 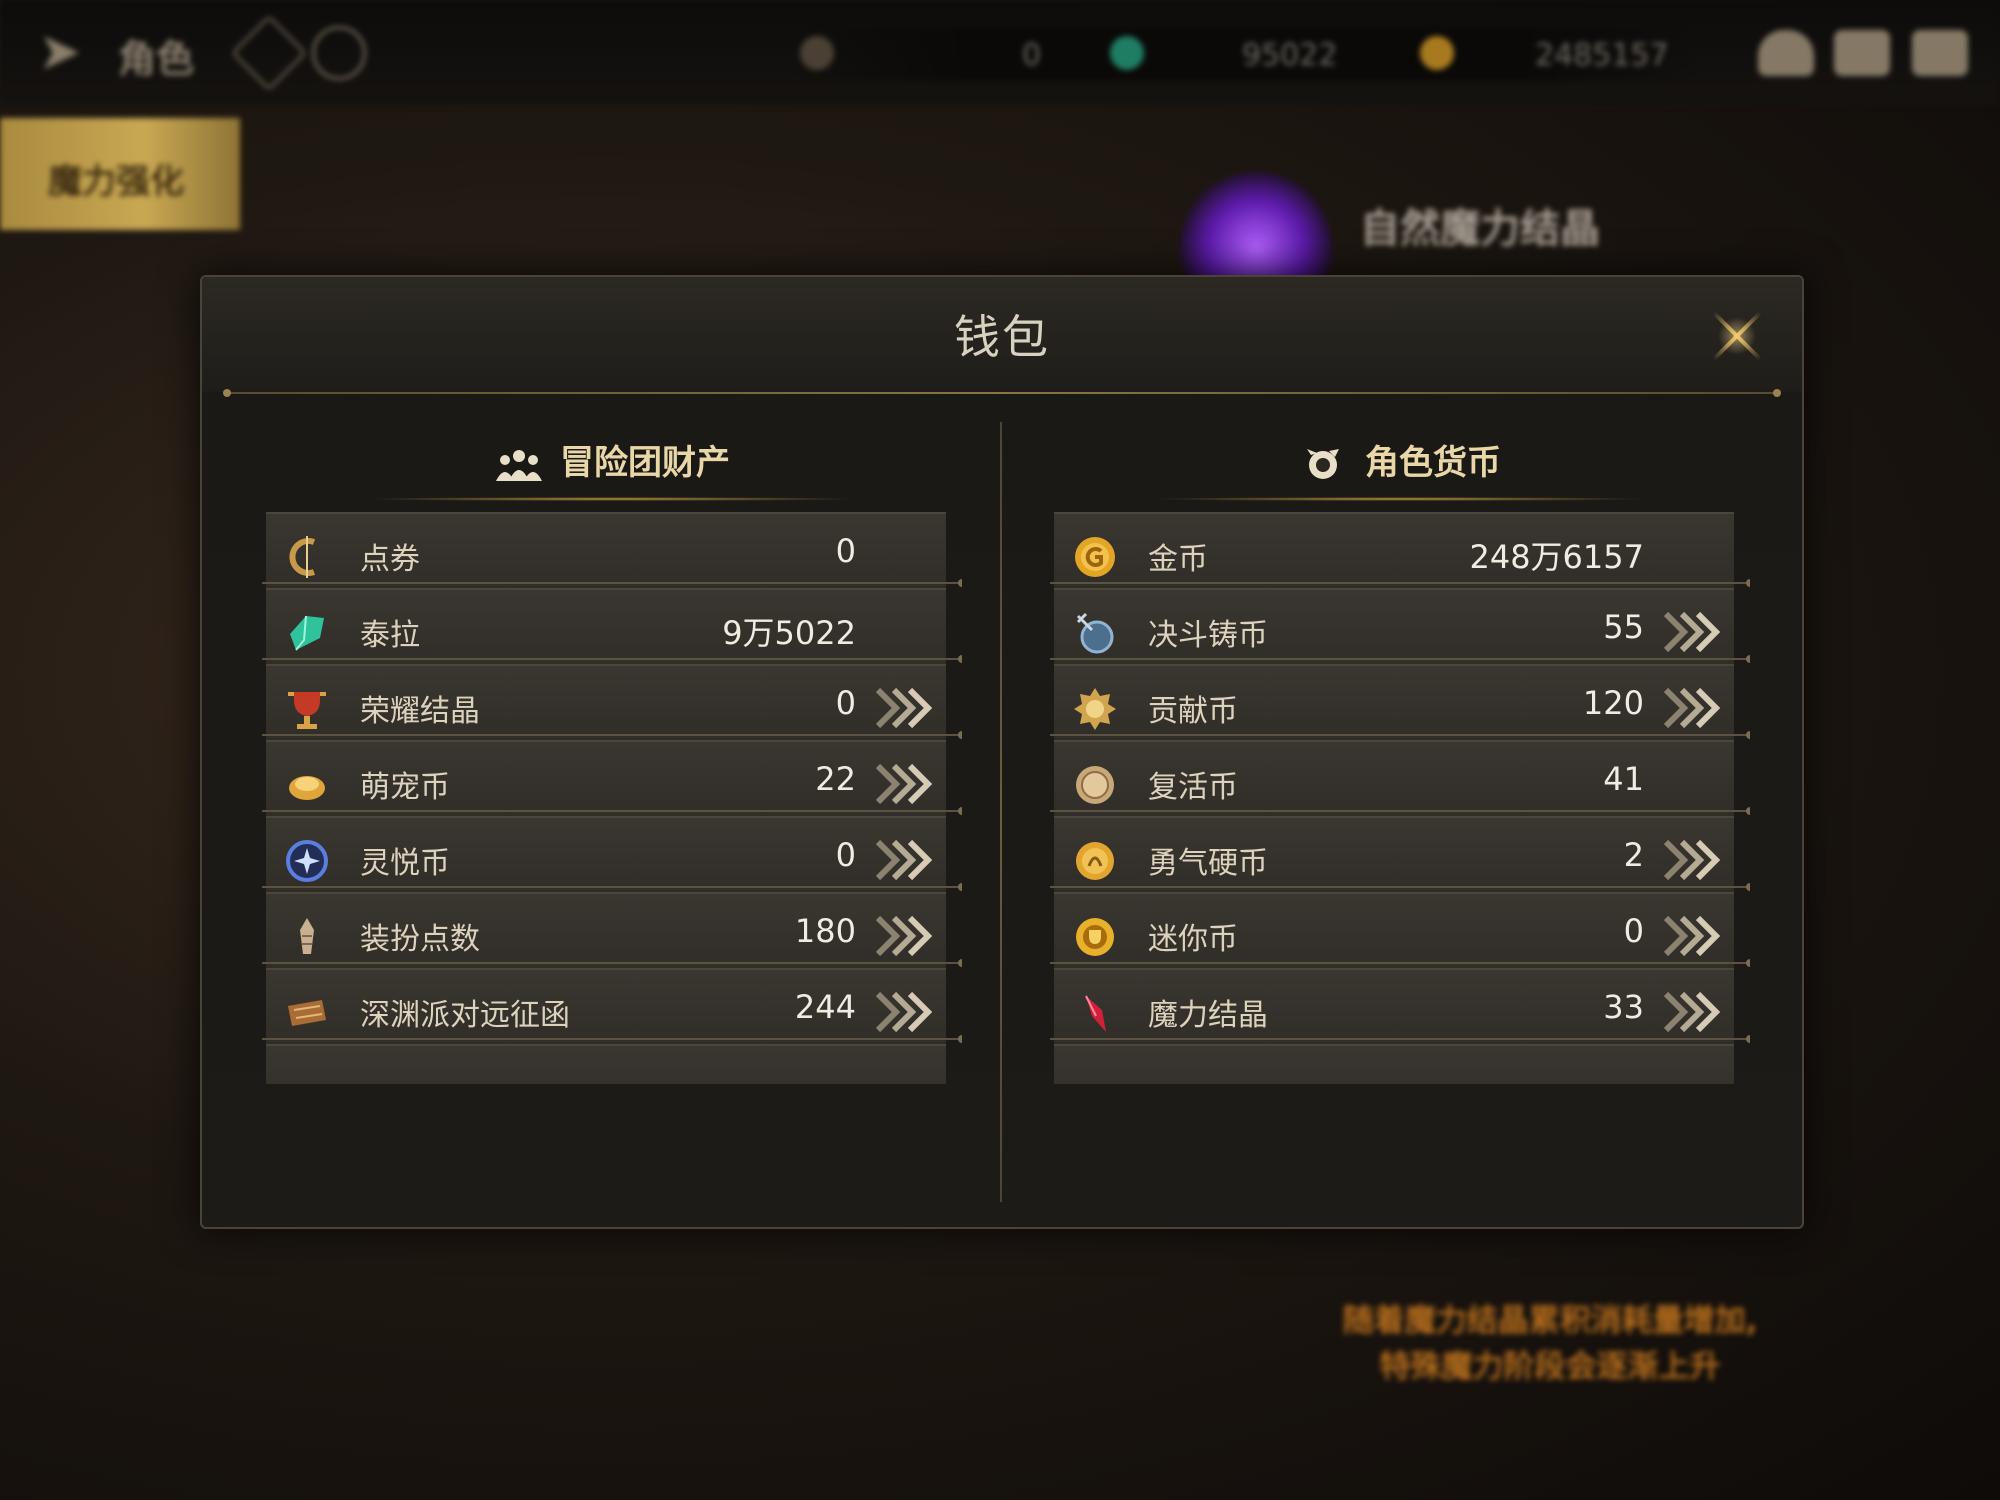 What do you see at coordinates (1208, 1015) in the screenshot?
I see `item-label: 魔力结晶` at bounding box center [1208, 1015].